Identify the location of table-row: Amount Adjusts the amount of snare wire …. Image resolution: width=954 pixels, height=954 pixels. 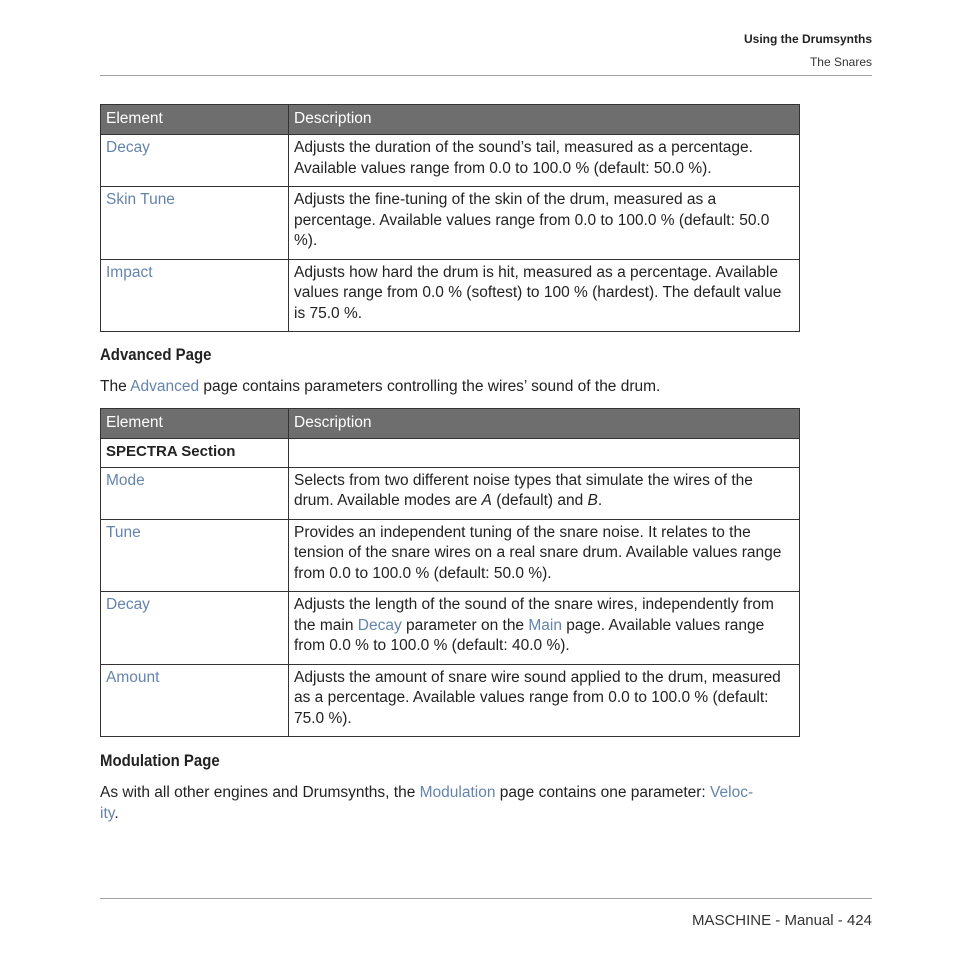
(450, 700).